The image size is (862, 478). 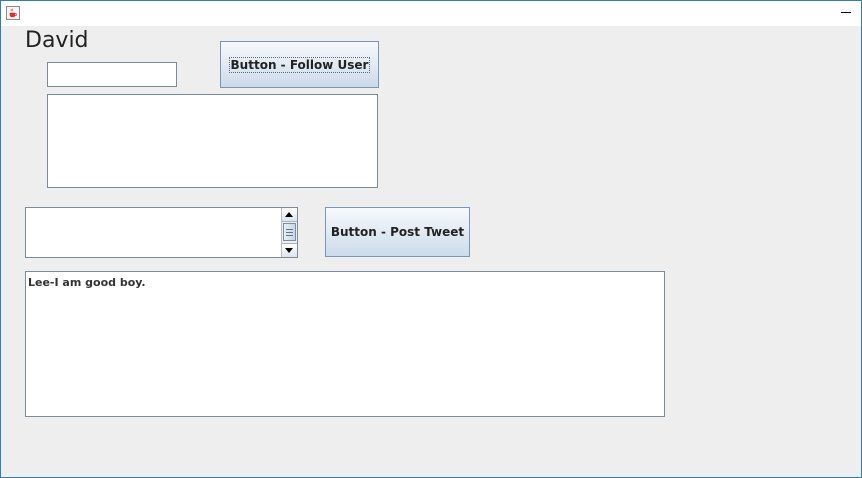 What do you see at coordinates (846, 13) in the screenshot?
I see `minimize-icon` at bounding box center [846, 13].